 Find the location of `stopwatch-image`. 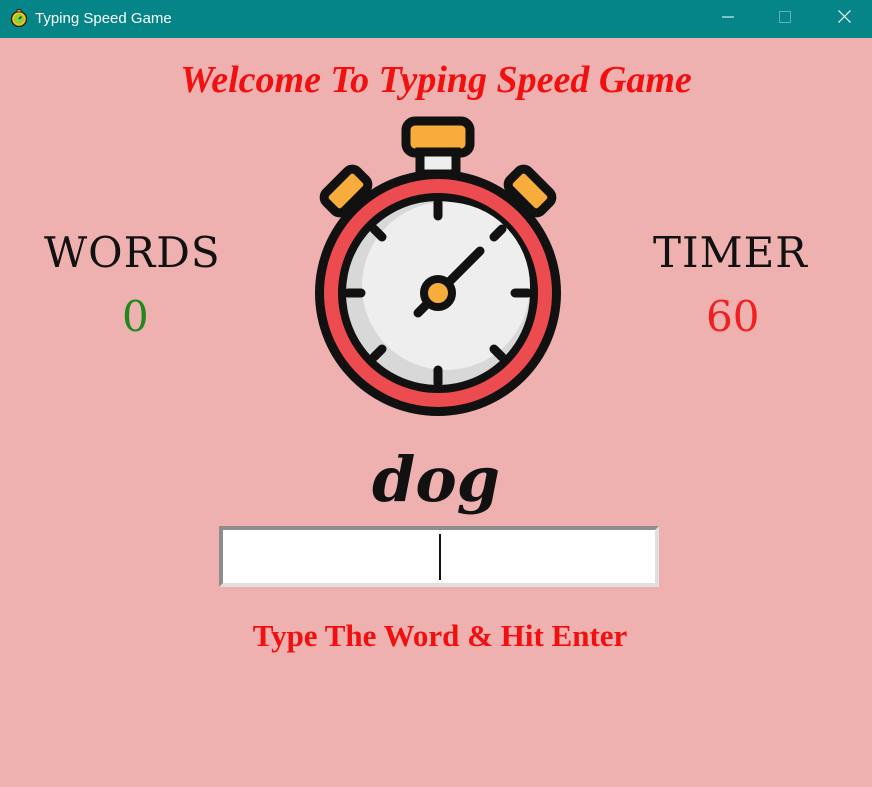

stopwatch-image is located at coordinates (438, 269).